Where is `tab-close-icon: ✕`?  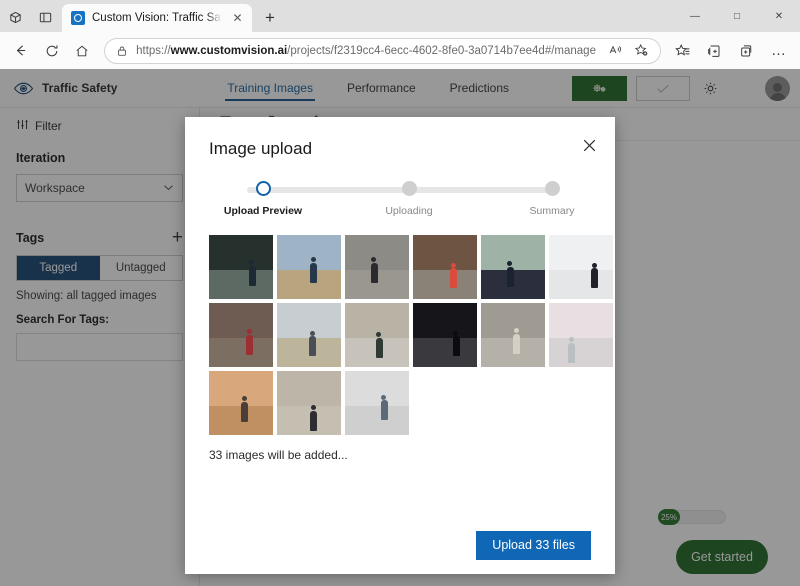 tab-close-icon: ✕ is located at coordinates (237, 18).